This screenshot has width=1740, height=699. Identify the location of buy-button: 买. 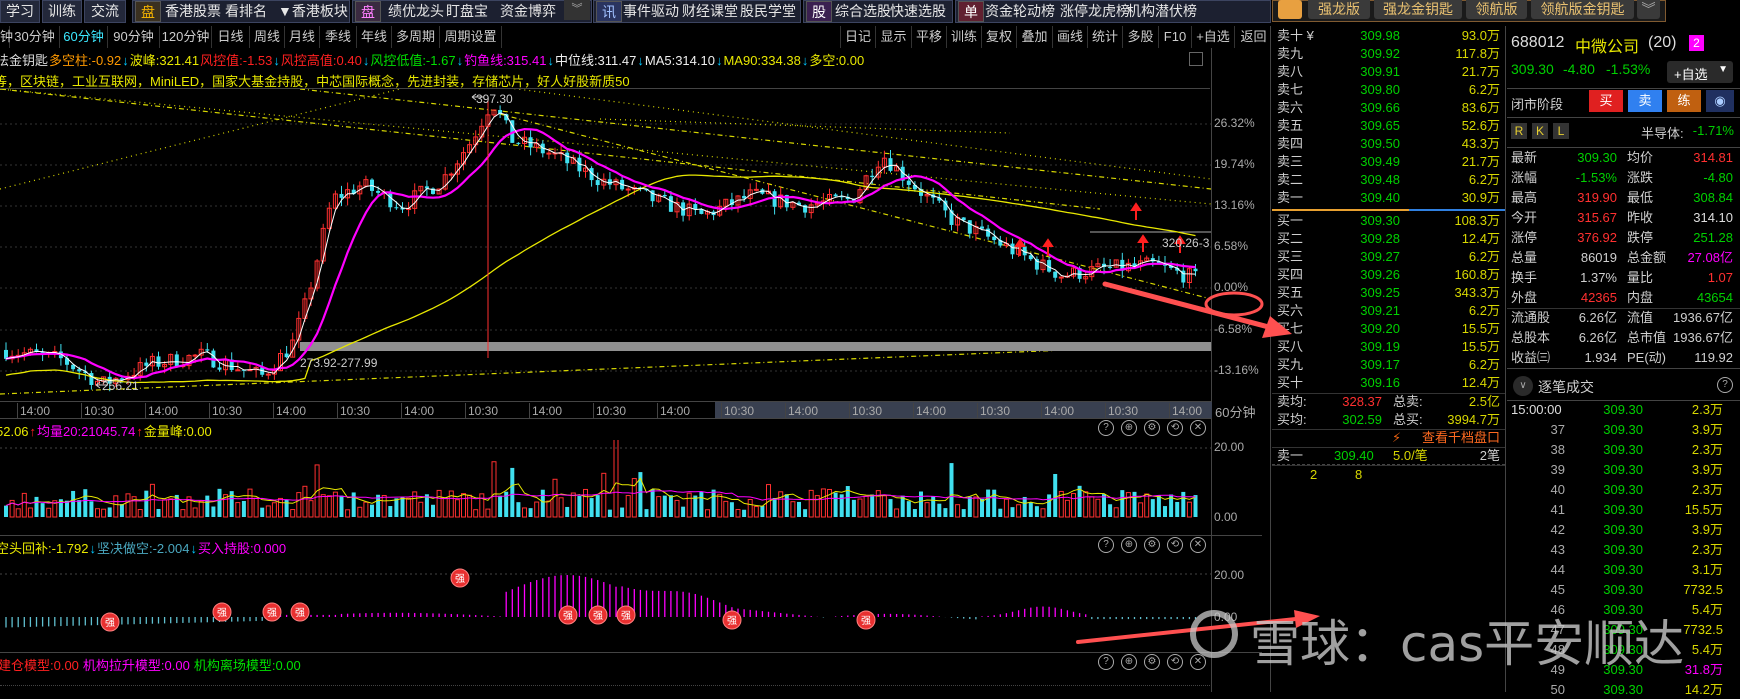
(1606, 101).